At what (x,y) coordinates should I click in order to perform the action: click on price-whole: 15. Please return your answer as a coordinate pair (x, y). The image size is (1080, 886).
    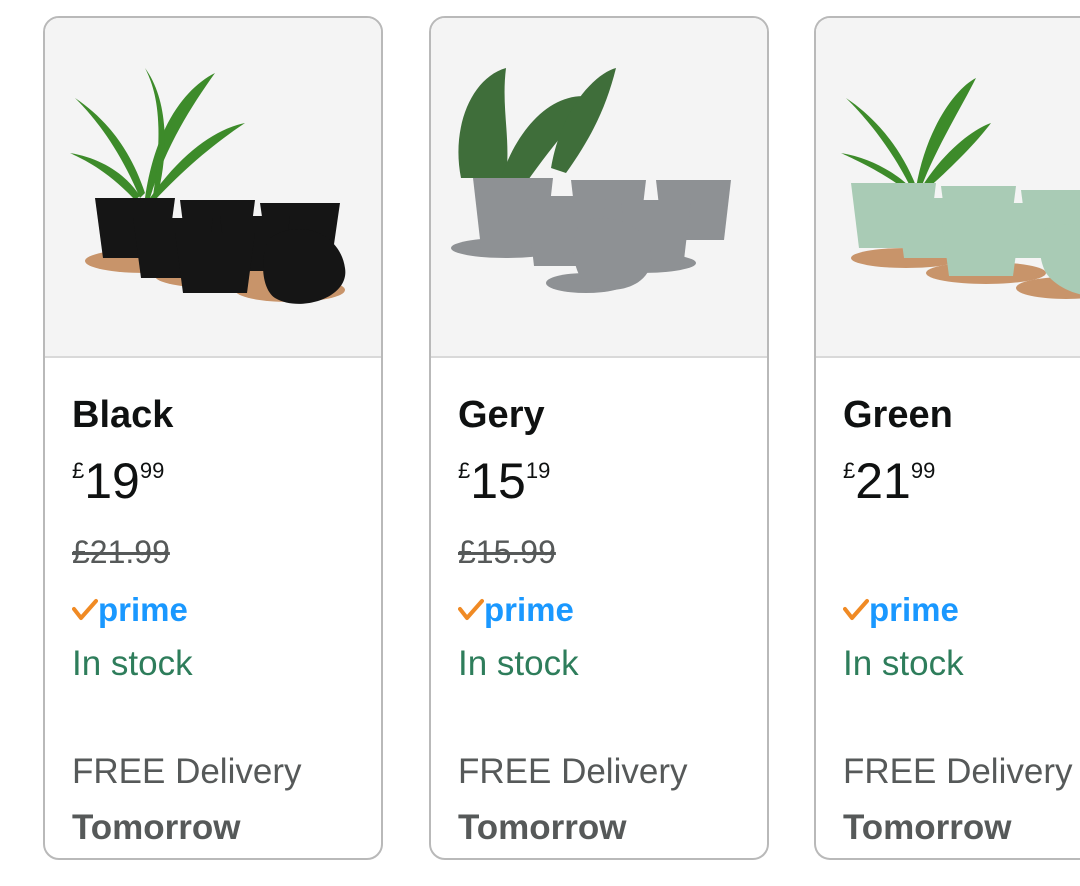
    Looking at the image, I should click on (498, 481).